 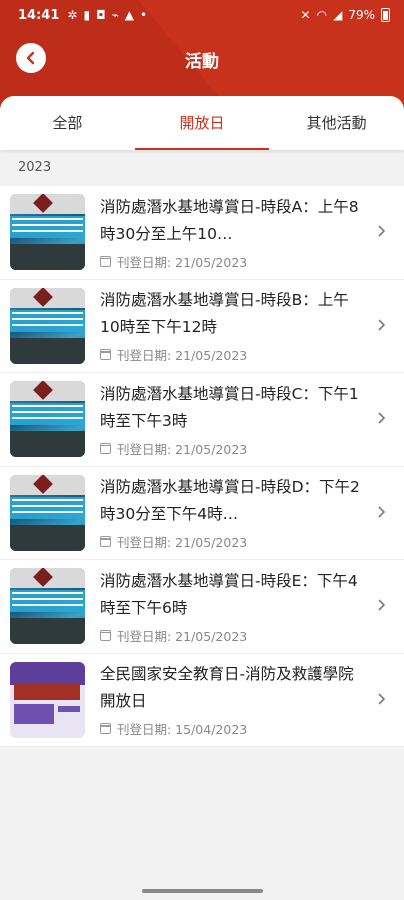 What do you see at coordinates (129, 15) in the screenshot?
I see `warning-icon: ▲` at bounding box center [129, 15].